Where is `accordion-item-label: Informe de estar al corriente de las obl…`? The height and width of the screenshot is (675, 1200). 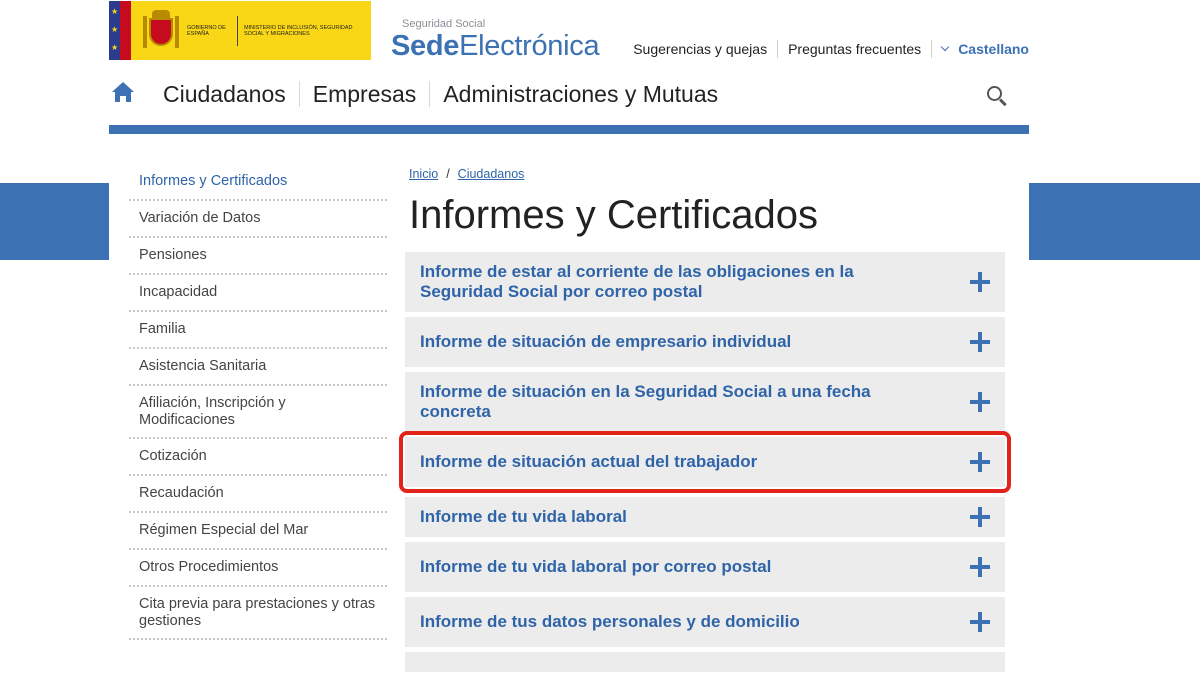
accordion-item-label: Informe de estar al corriente de las obl… is located at coordinates (637, 281).